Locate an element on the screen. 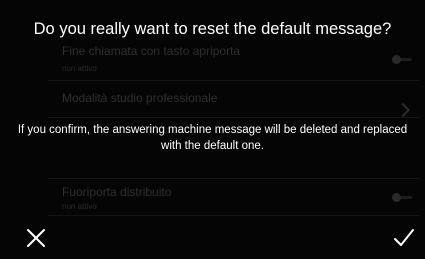 The height and width of the screenshot is (259, 425). setting-title: Modalità studio professionale is located at coordinates (140, 98).